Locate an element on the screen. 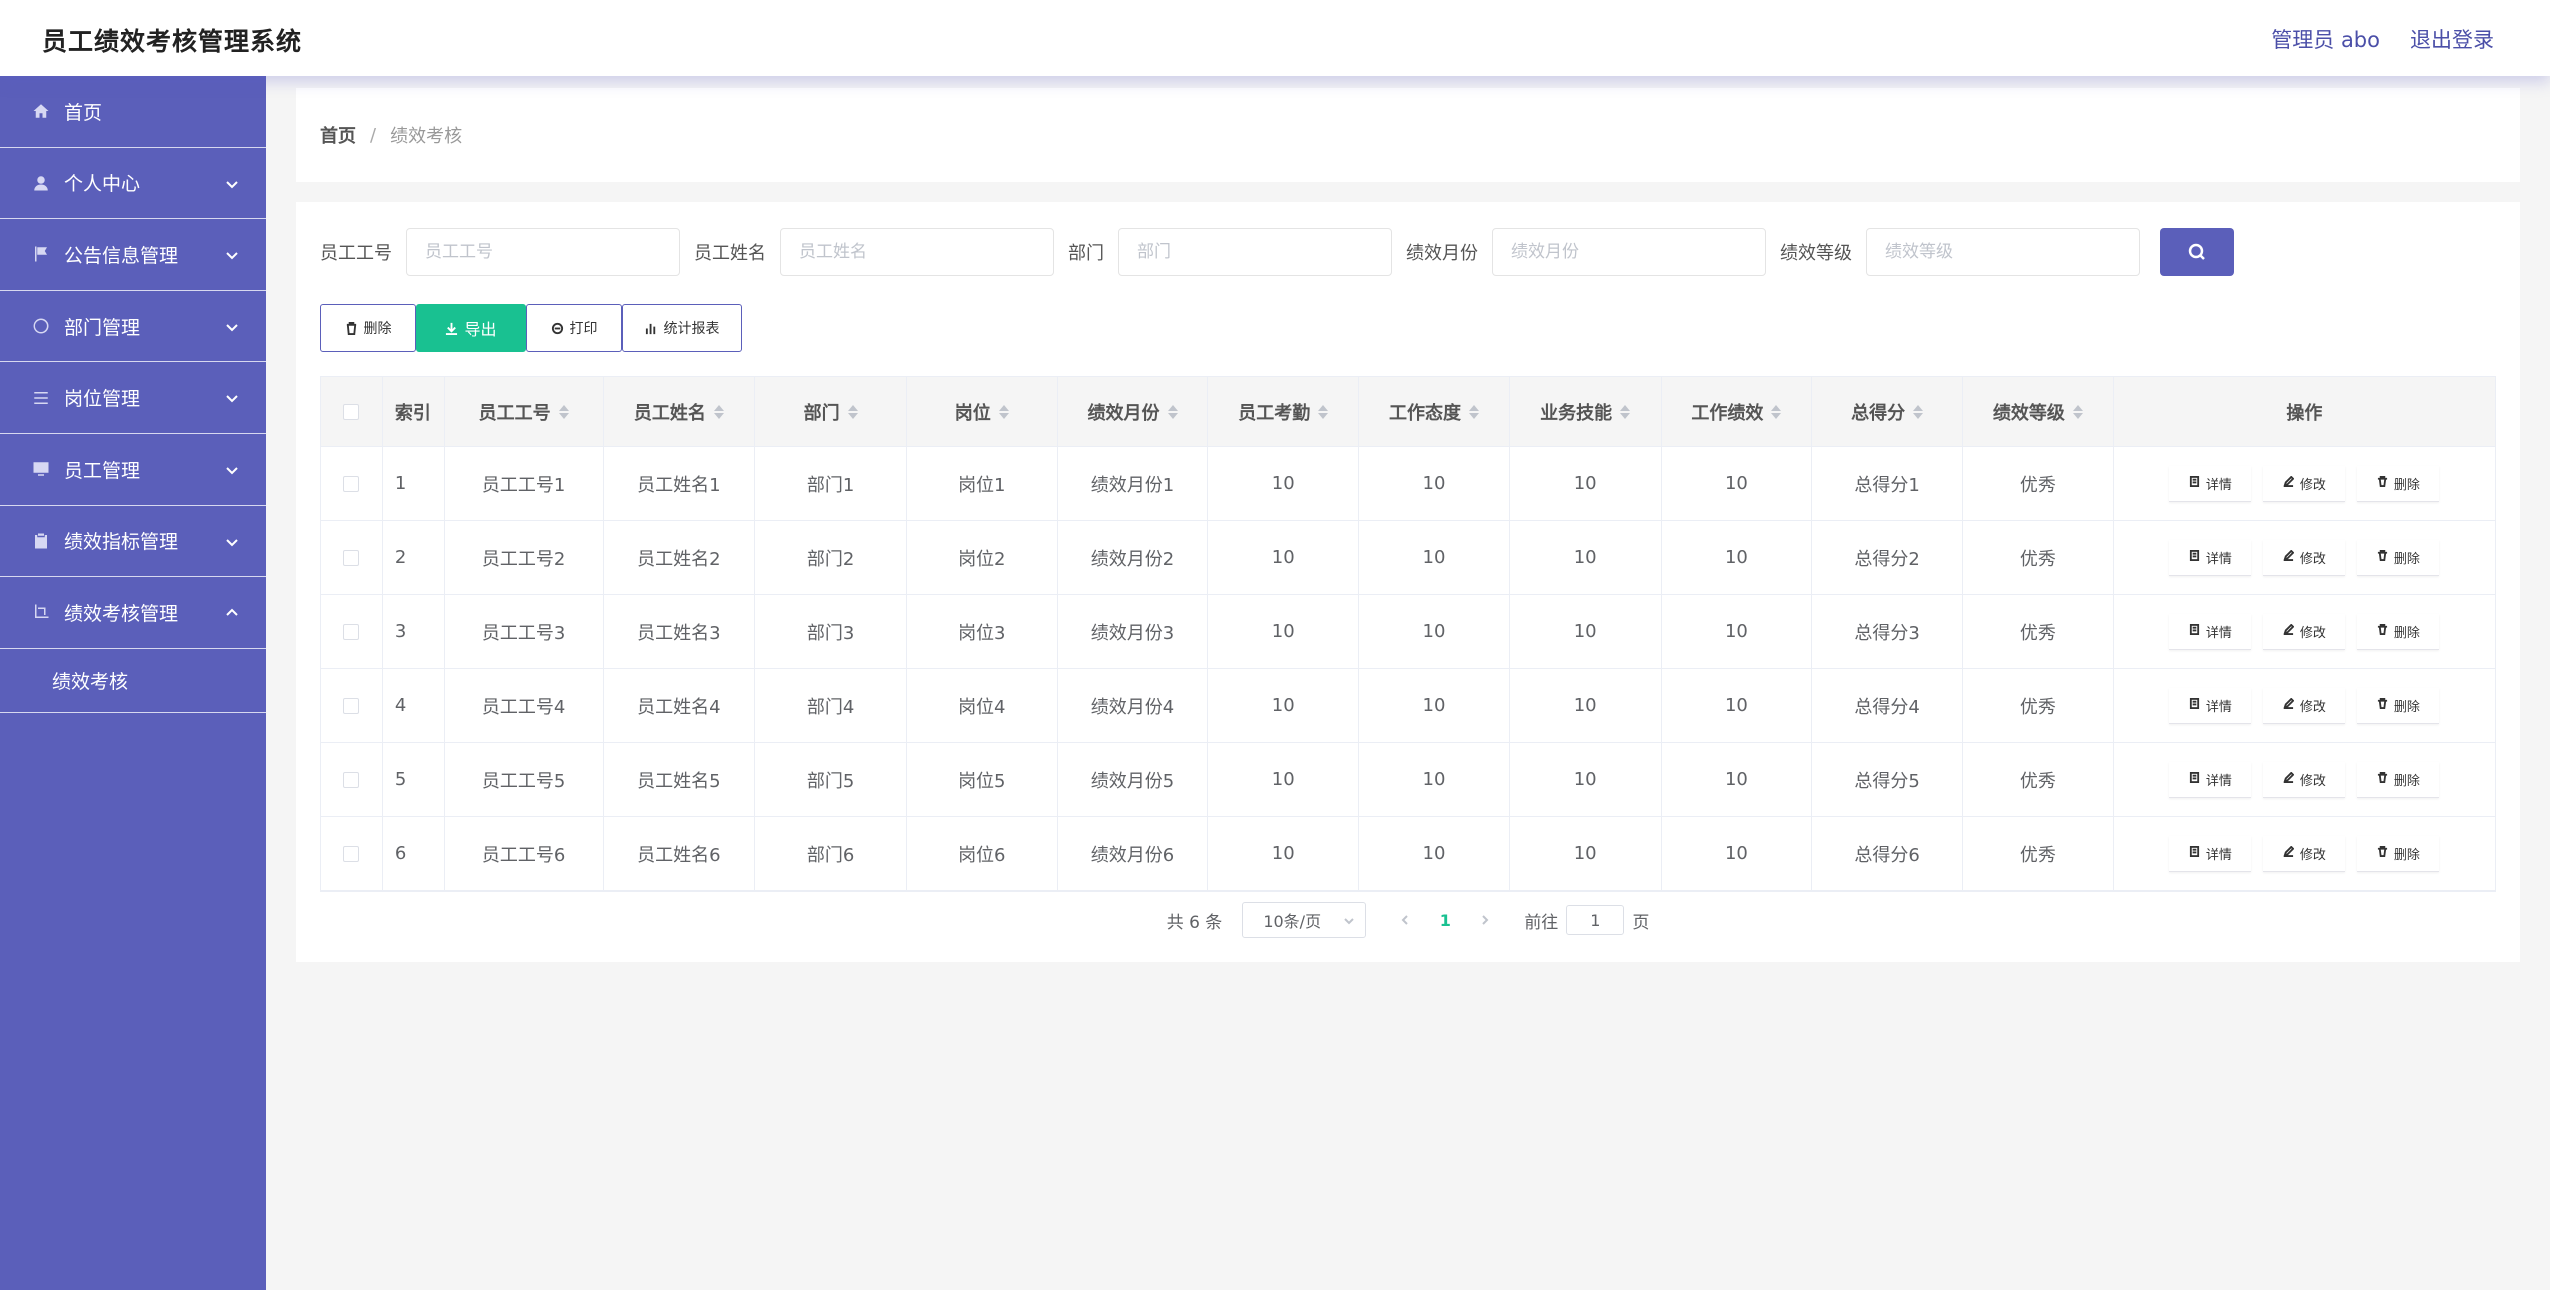  logout-link: 退出登录 is located at coordinates (2452, 39).